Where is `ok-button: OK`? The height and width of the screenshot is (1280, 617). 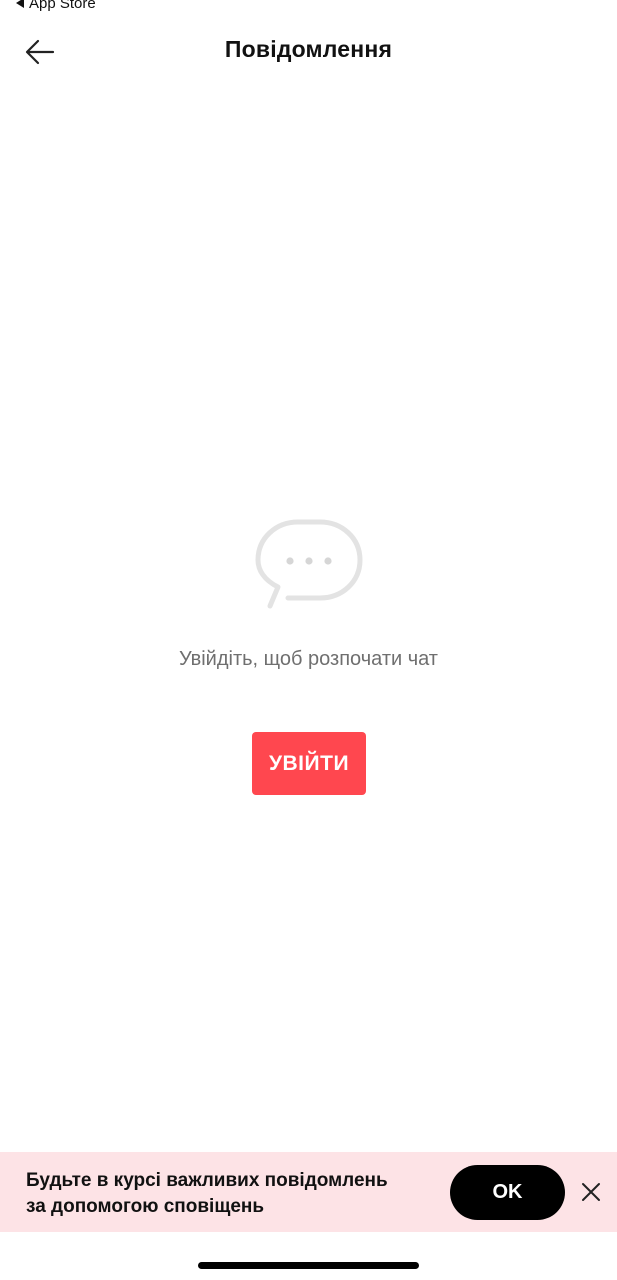 ok-button: OK is located at coordinates (507, 1192).